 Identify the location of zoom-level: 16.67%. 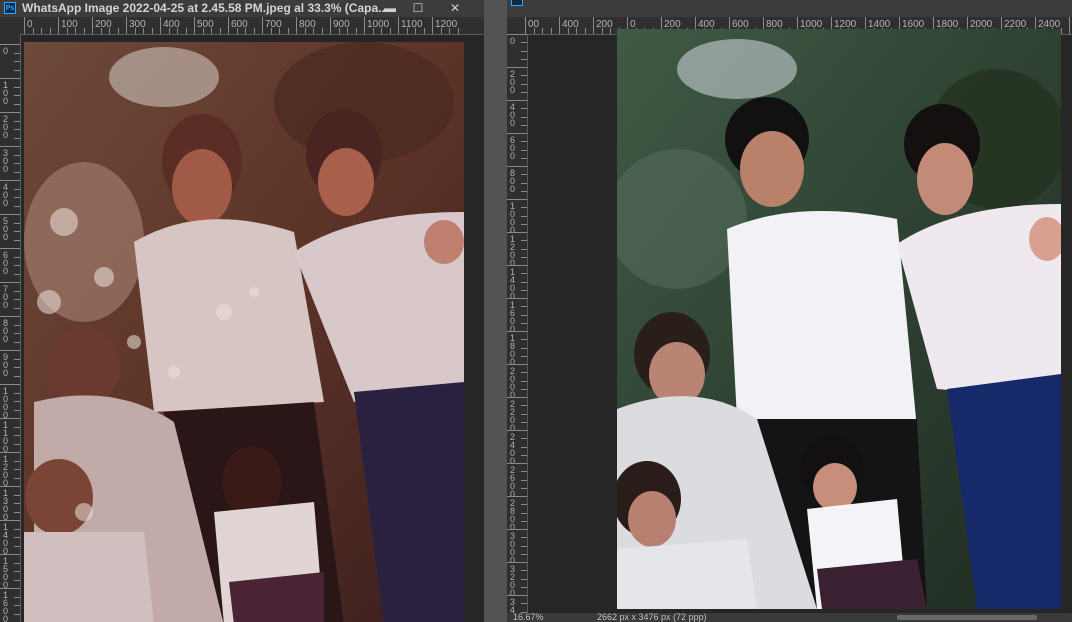
(528, 617).